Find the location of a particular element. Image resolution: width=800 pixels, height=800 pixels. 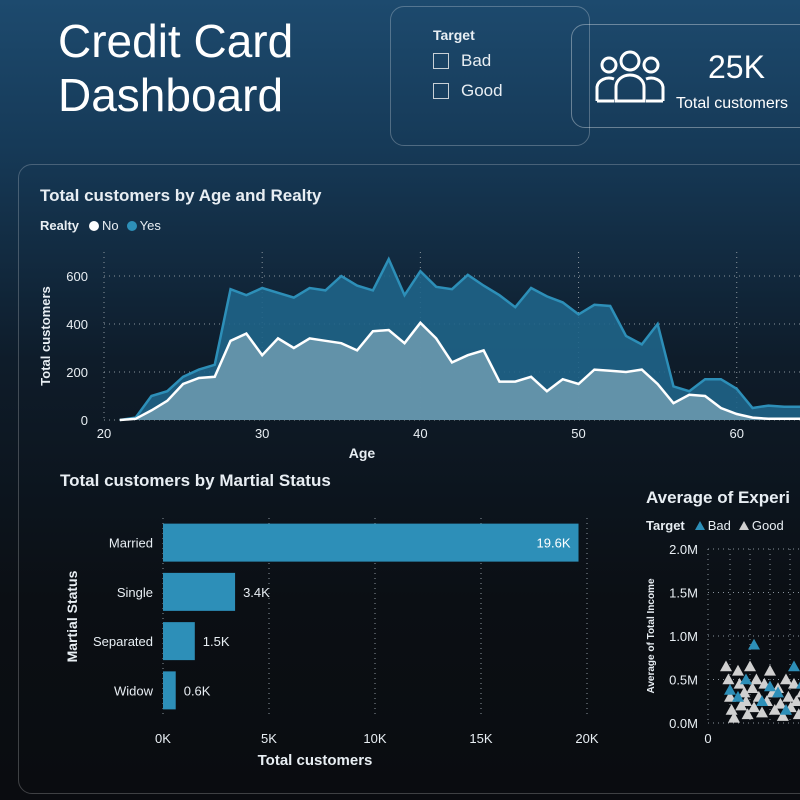

x-tick-label: 0K is located at coordinates (163, 738).